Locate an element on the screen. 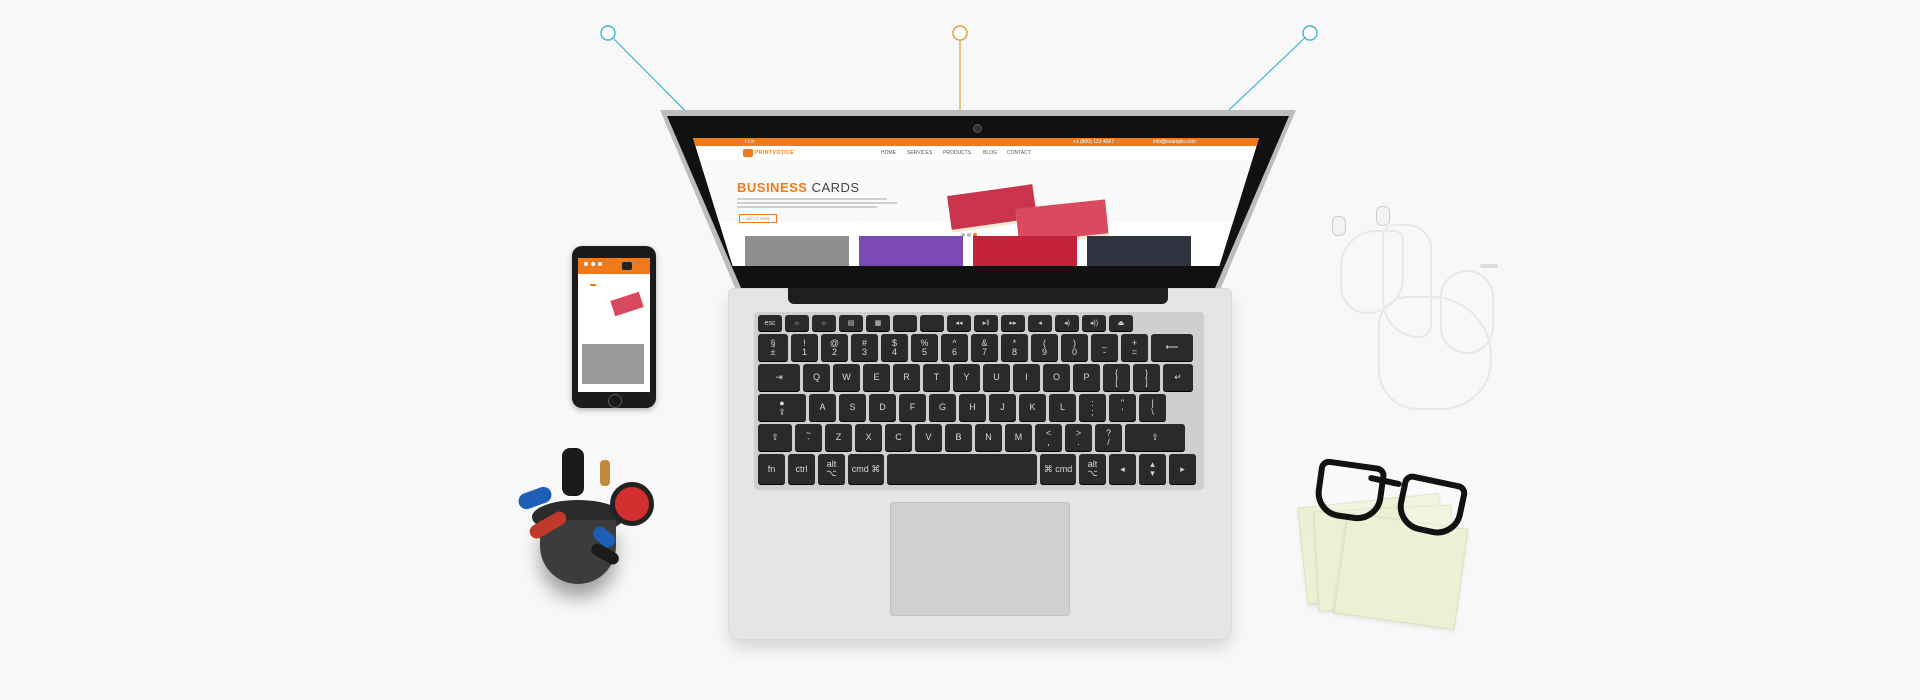  key-row6-0: fn is located at coordinates (771, 469).